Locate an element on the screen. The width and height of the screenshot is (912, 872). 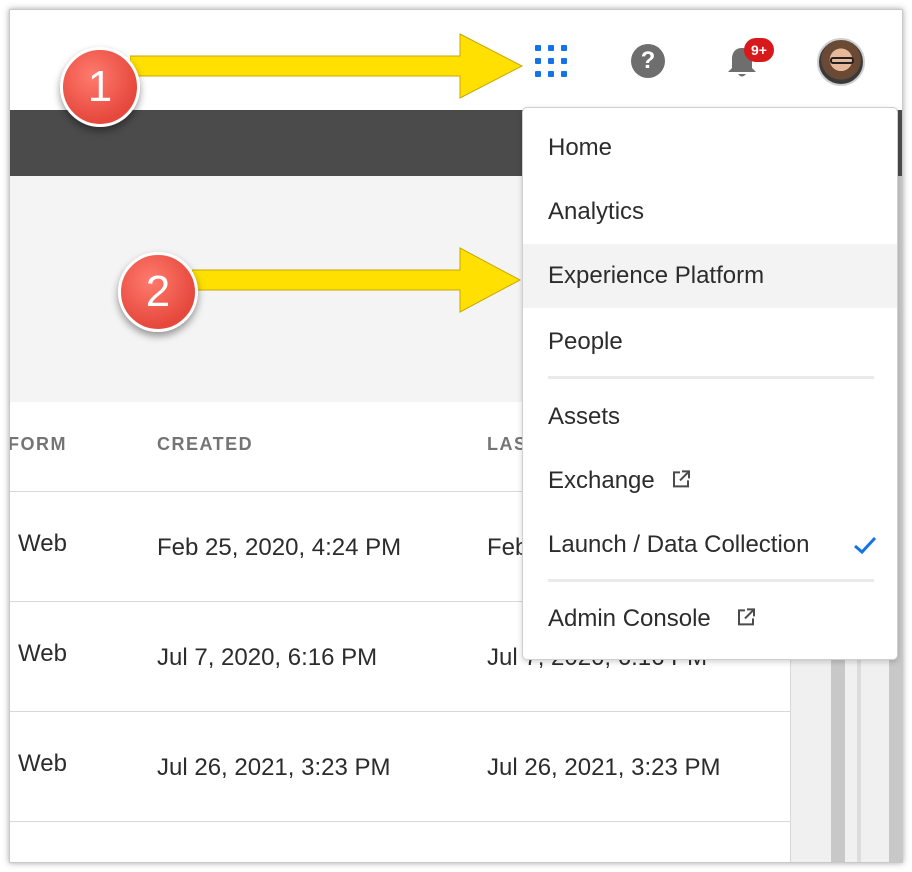
menu-item-label: Admin Console is located at coordinates (629, 618).